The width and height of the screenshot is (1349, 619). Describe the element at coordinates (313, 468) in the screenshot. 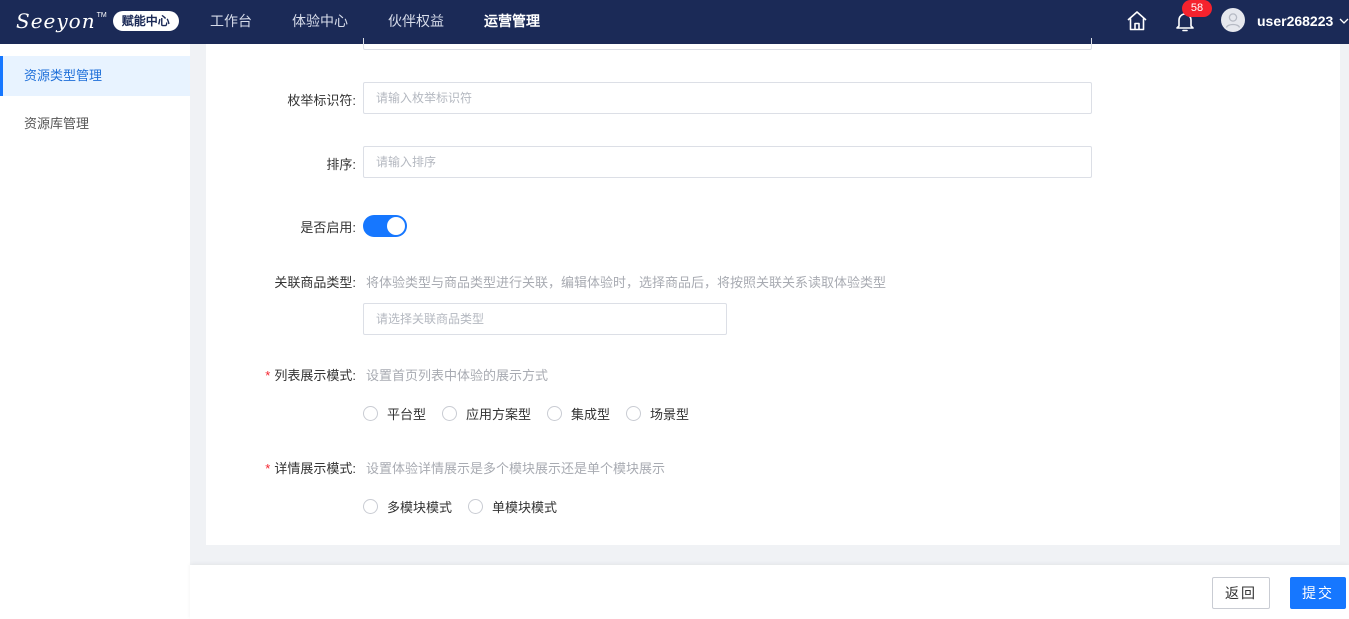

I see `detail-mode-label-text: 详情展示模式` at that location.